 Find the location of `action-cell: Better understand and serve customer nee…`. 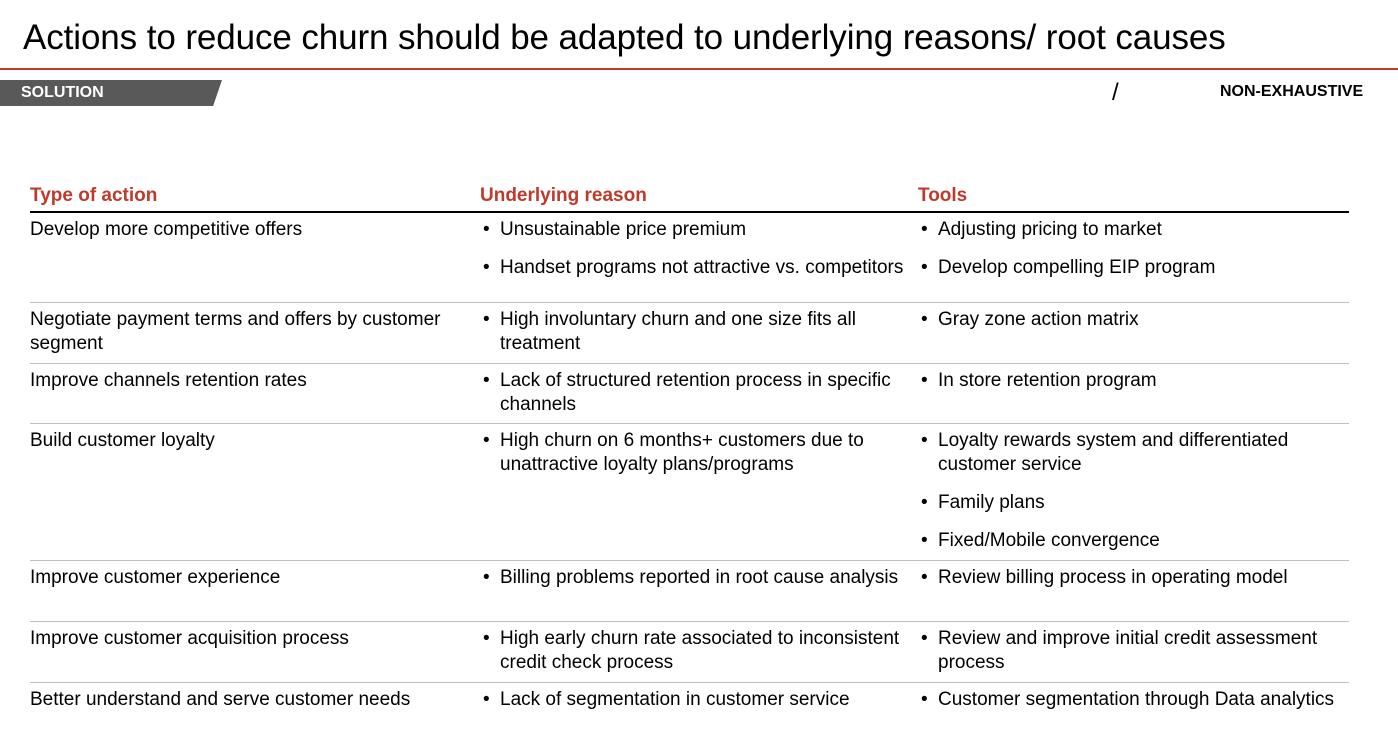

action-cell: Better understand and serve customer nee… is located at coordinates (220, 699).